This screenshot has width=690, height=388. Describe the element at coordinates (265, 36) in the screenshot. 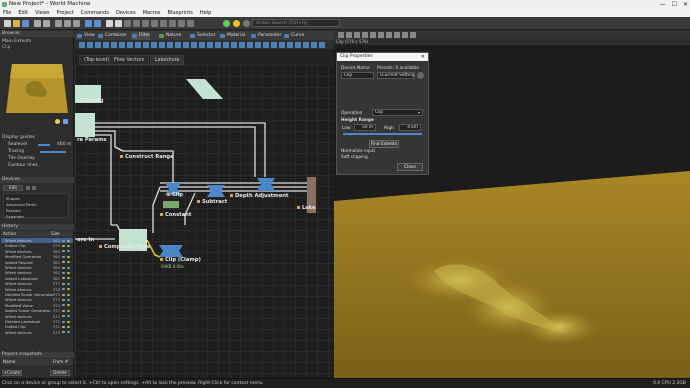

I see `tab-parameter: Parameter` at that location.